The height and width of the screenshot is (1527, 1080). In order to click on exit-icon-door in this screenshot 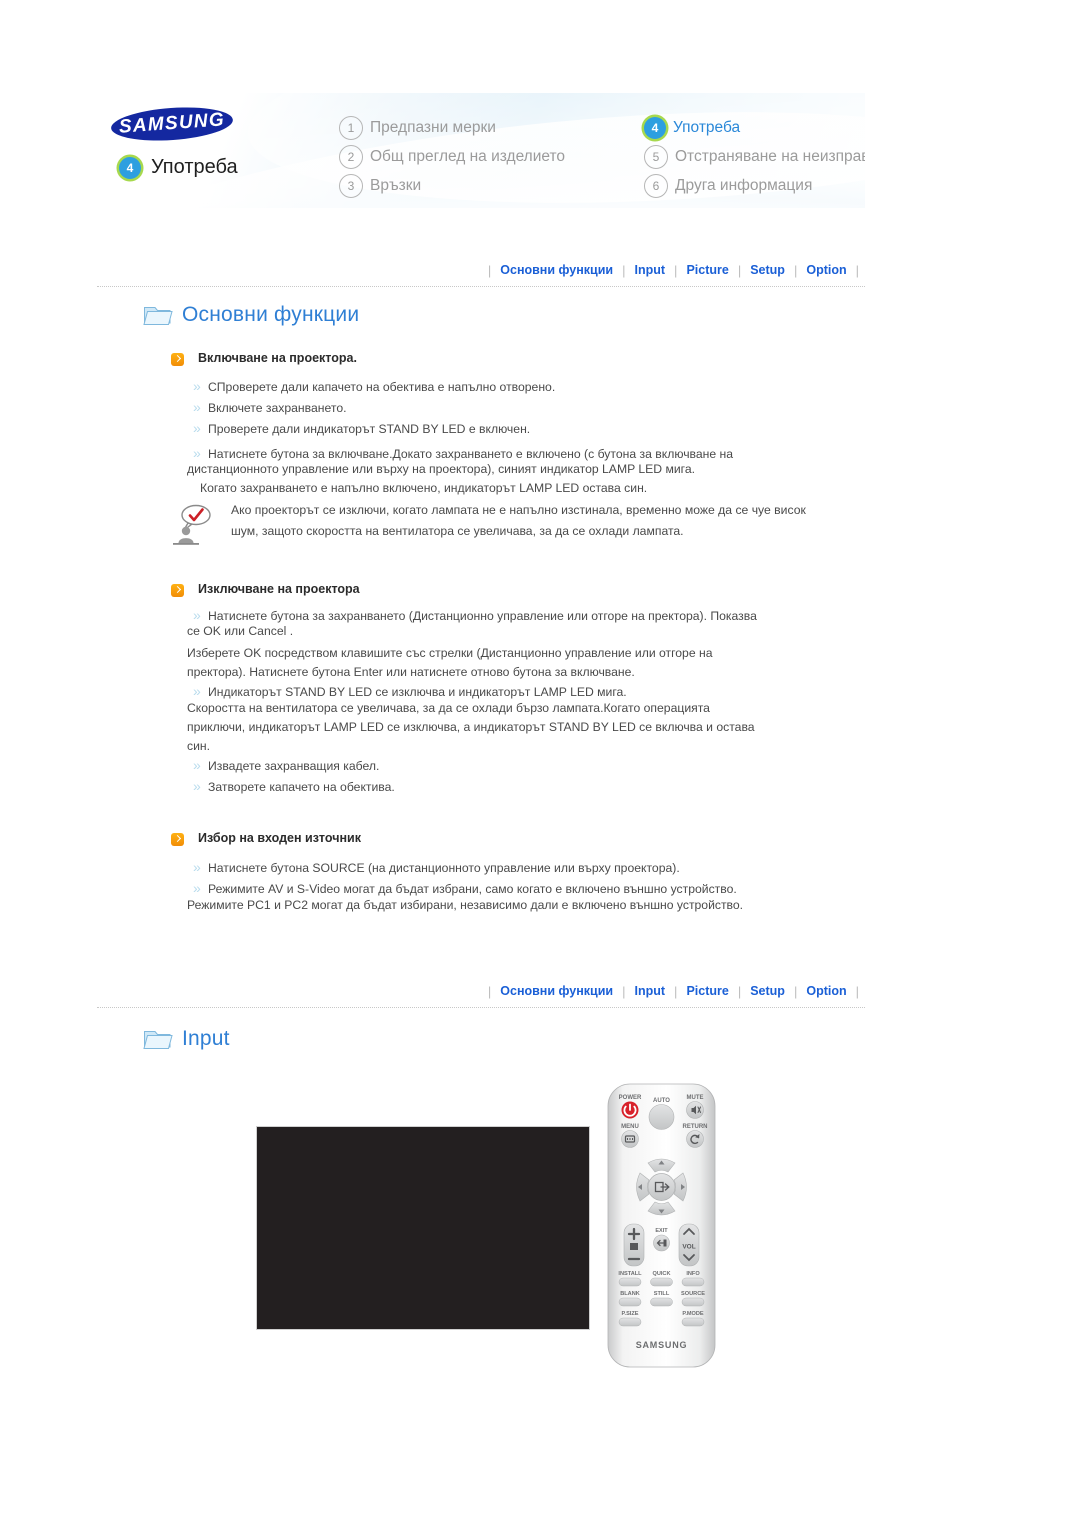, I will do `click(665, 1243)`.